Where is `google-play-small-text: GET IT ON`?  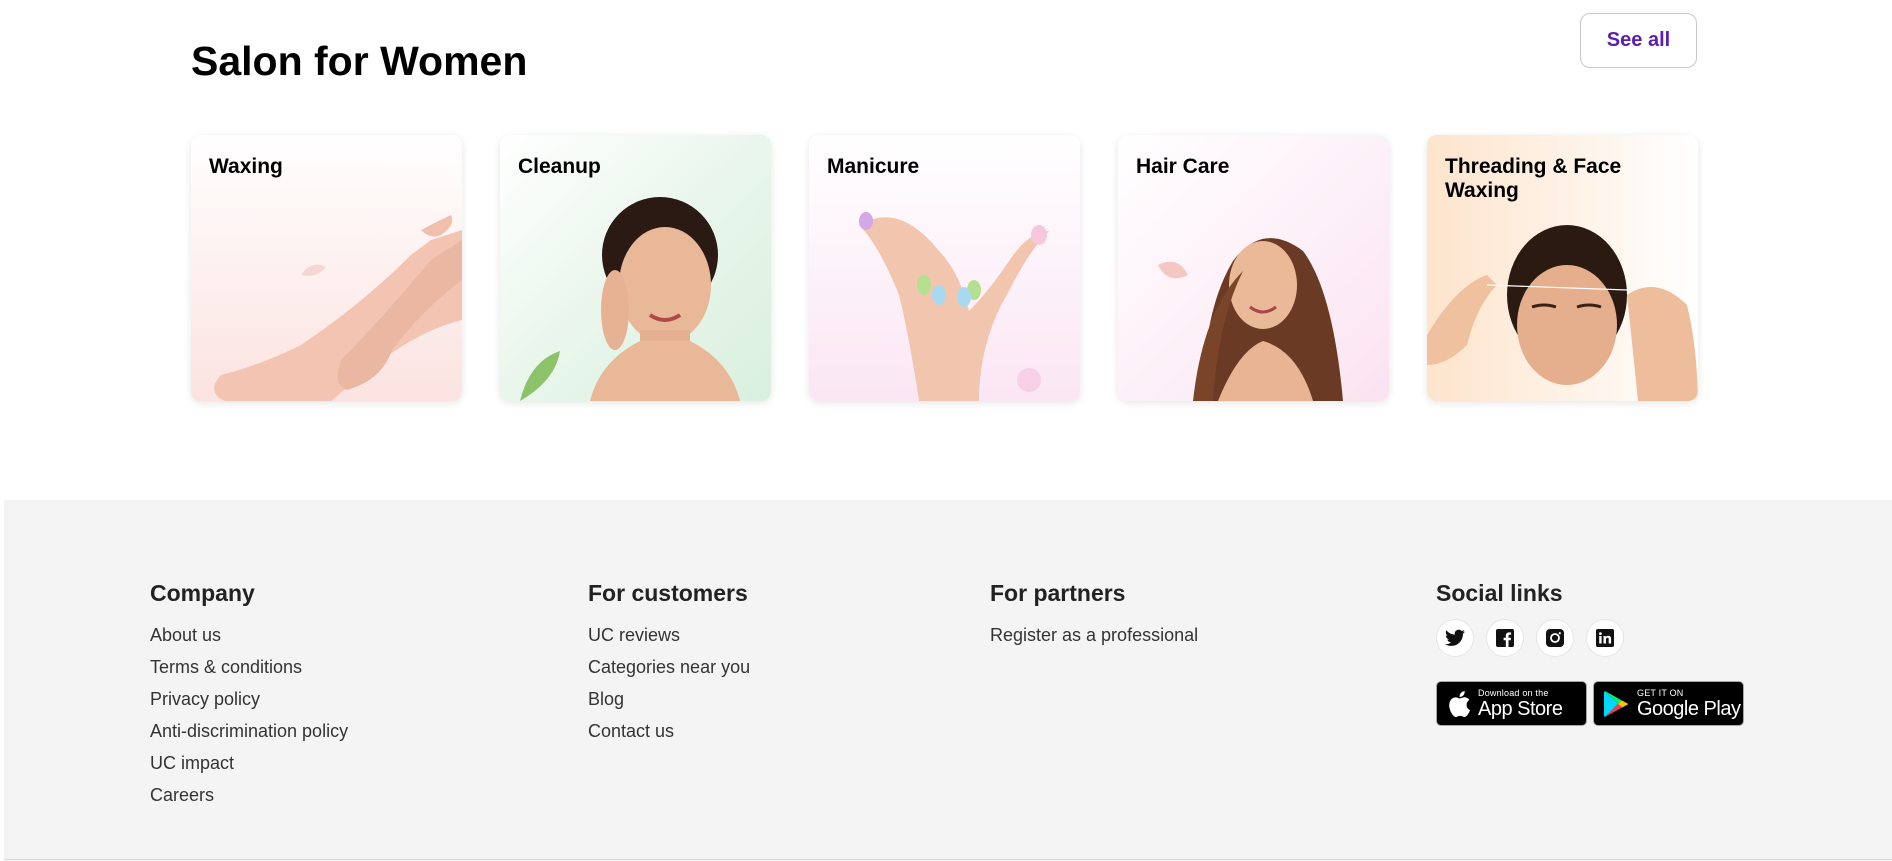 google-play-small-text: GET IT ON is located at coordinates (1660, 692).